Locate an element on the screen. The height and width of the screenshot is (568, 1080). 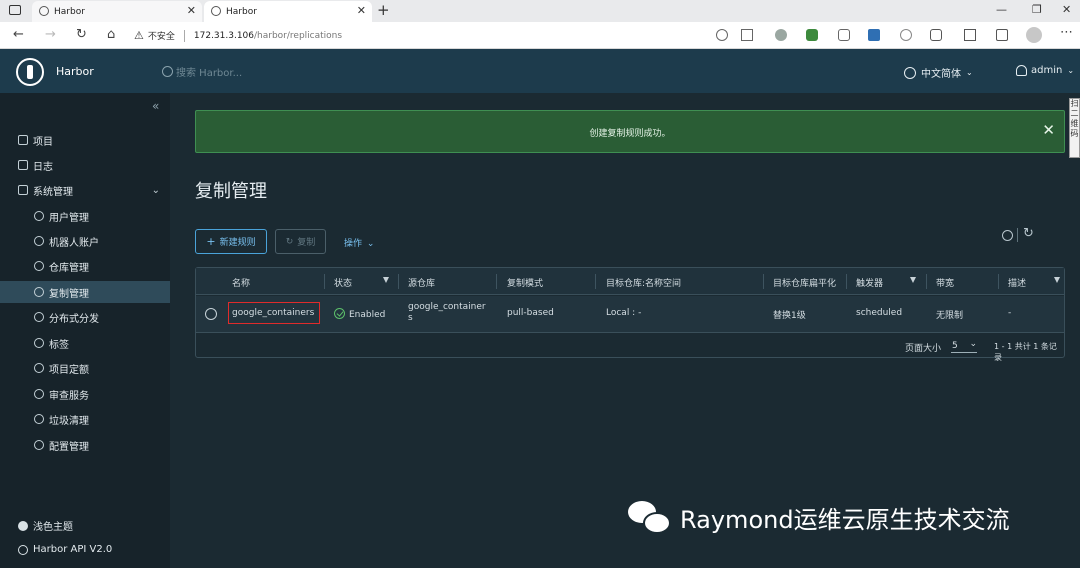
column-header-mode: 复制模式 is located at coordinates (525, 282).